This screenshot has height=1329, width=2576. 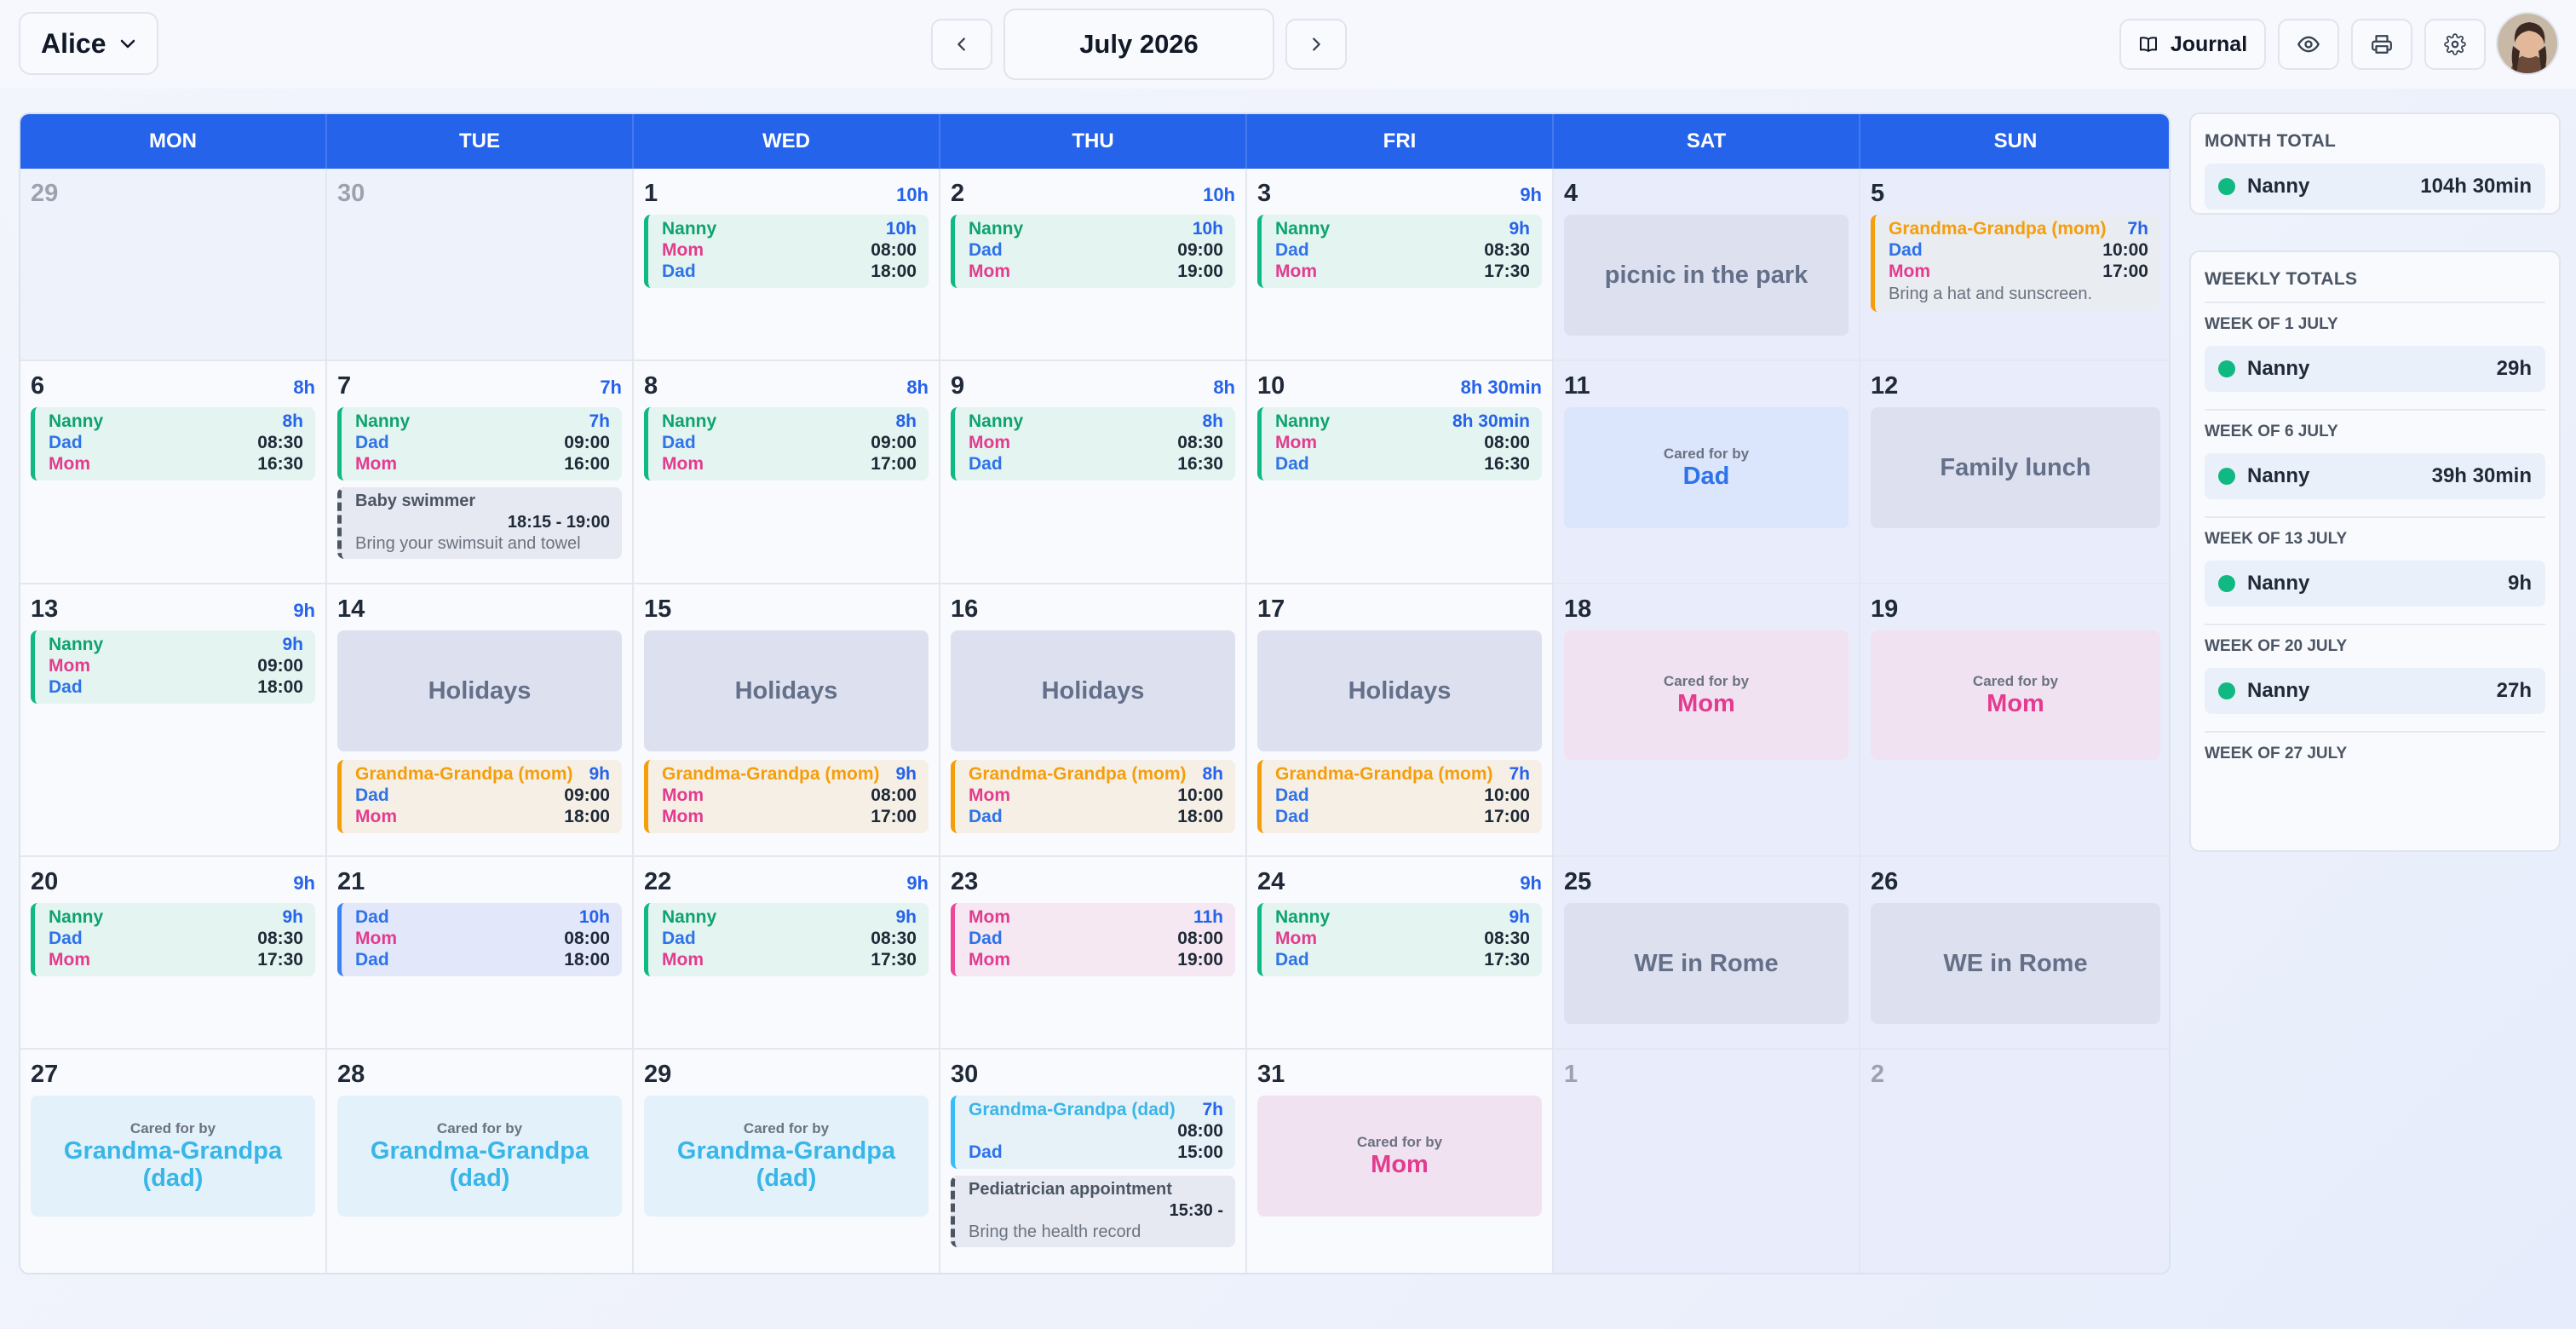 I want to click on week-title: WEEK OF 27 JULY, so click(x=2276, y=753).